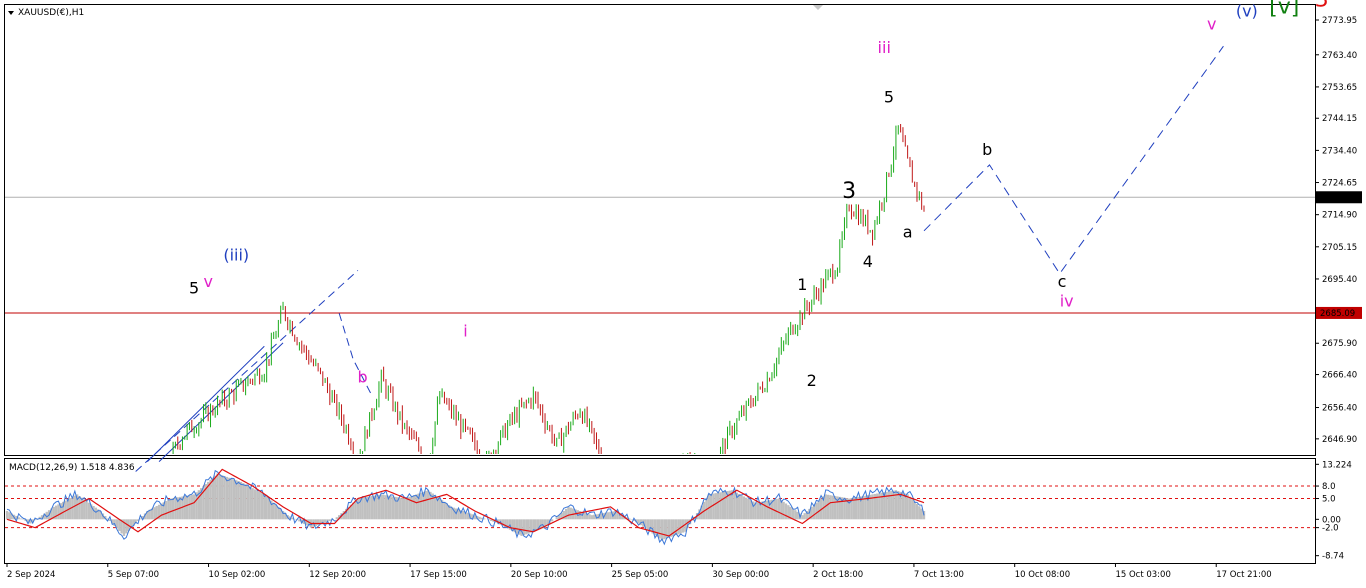 This screenshot has width=1366, height=588. What do you see at coordinates (1339, 376) in the screenshot?
I see `price-tick-label: 2666.40` at bounding box center [1339, 376].